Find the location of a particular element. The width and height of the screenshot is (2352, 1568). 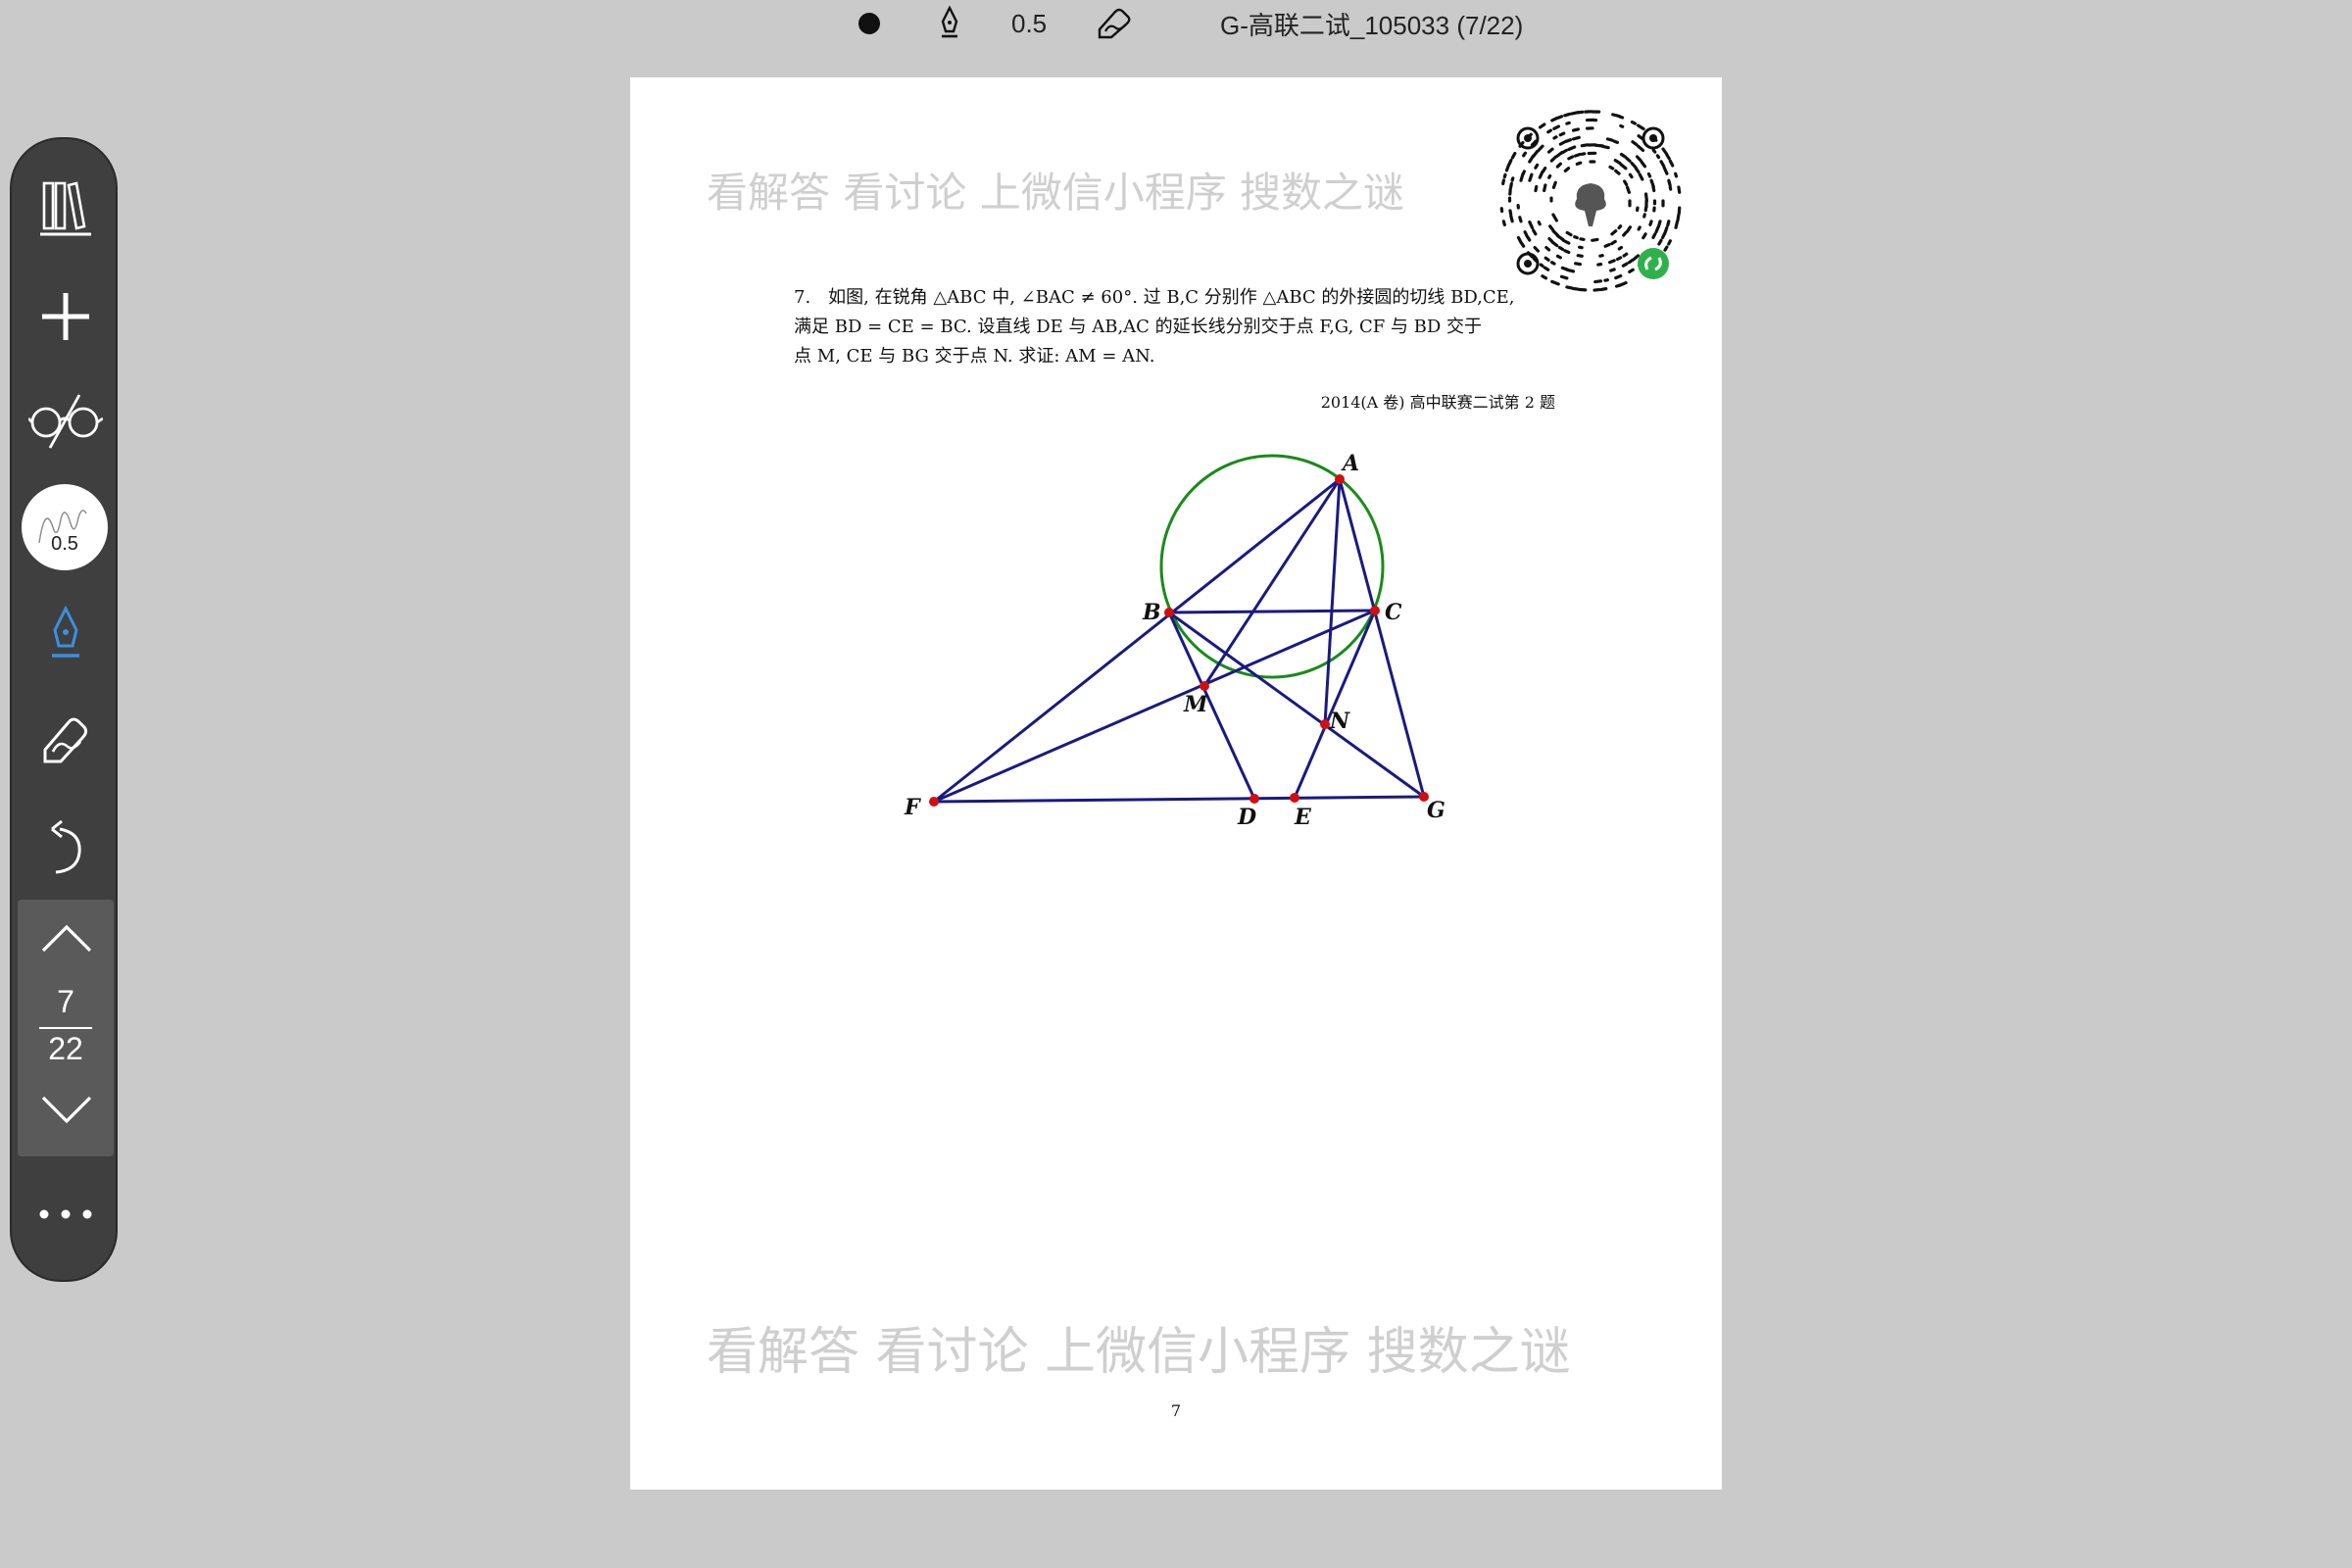

chevron-down-icon is located at coordinates (66, 1110).